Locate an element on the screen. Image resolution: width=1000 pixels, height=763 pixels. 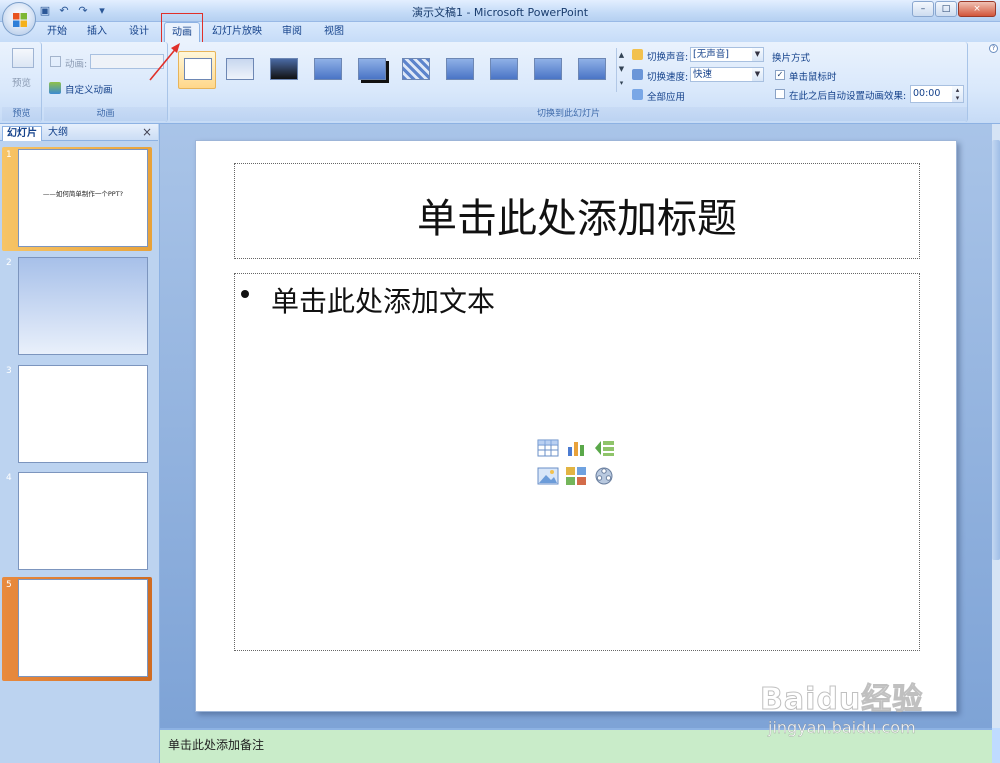
insert-chart-icon is located at coordinates (576, 448).